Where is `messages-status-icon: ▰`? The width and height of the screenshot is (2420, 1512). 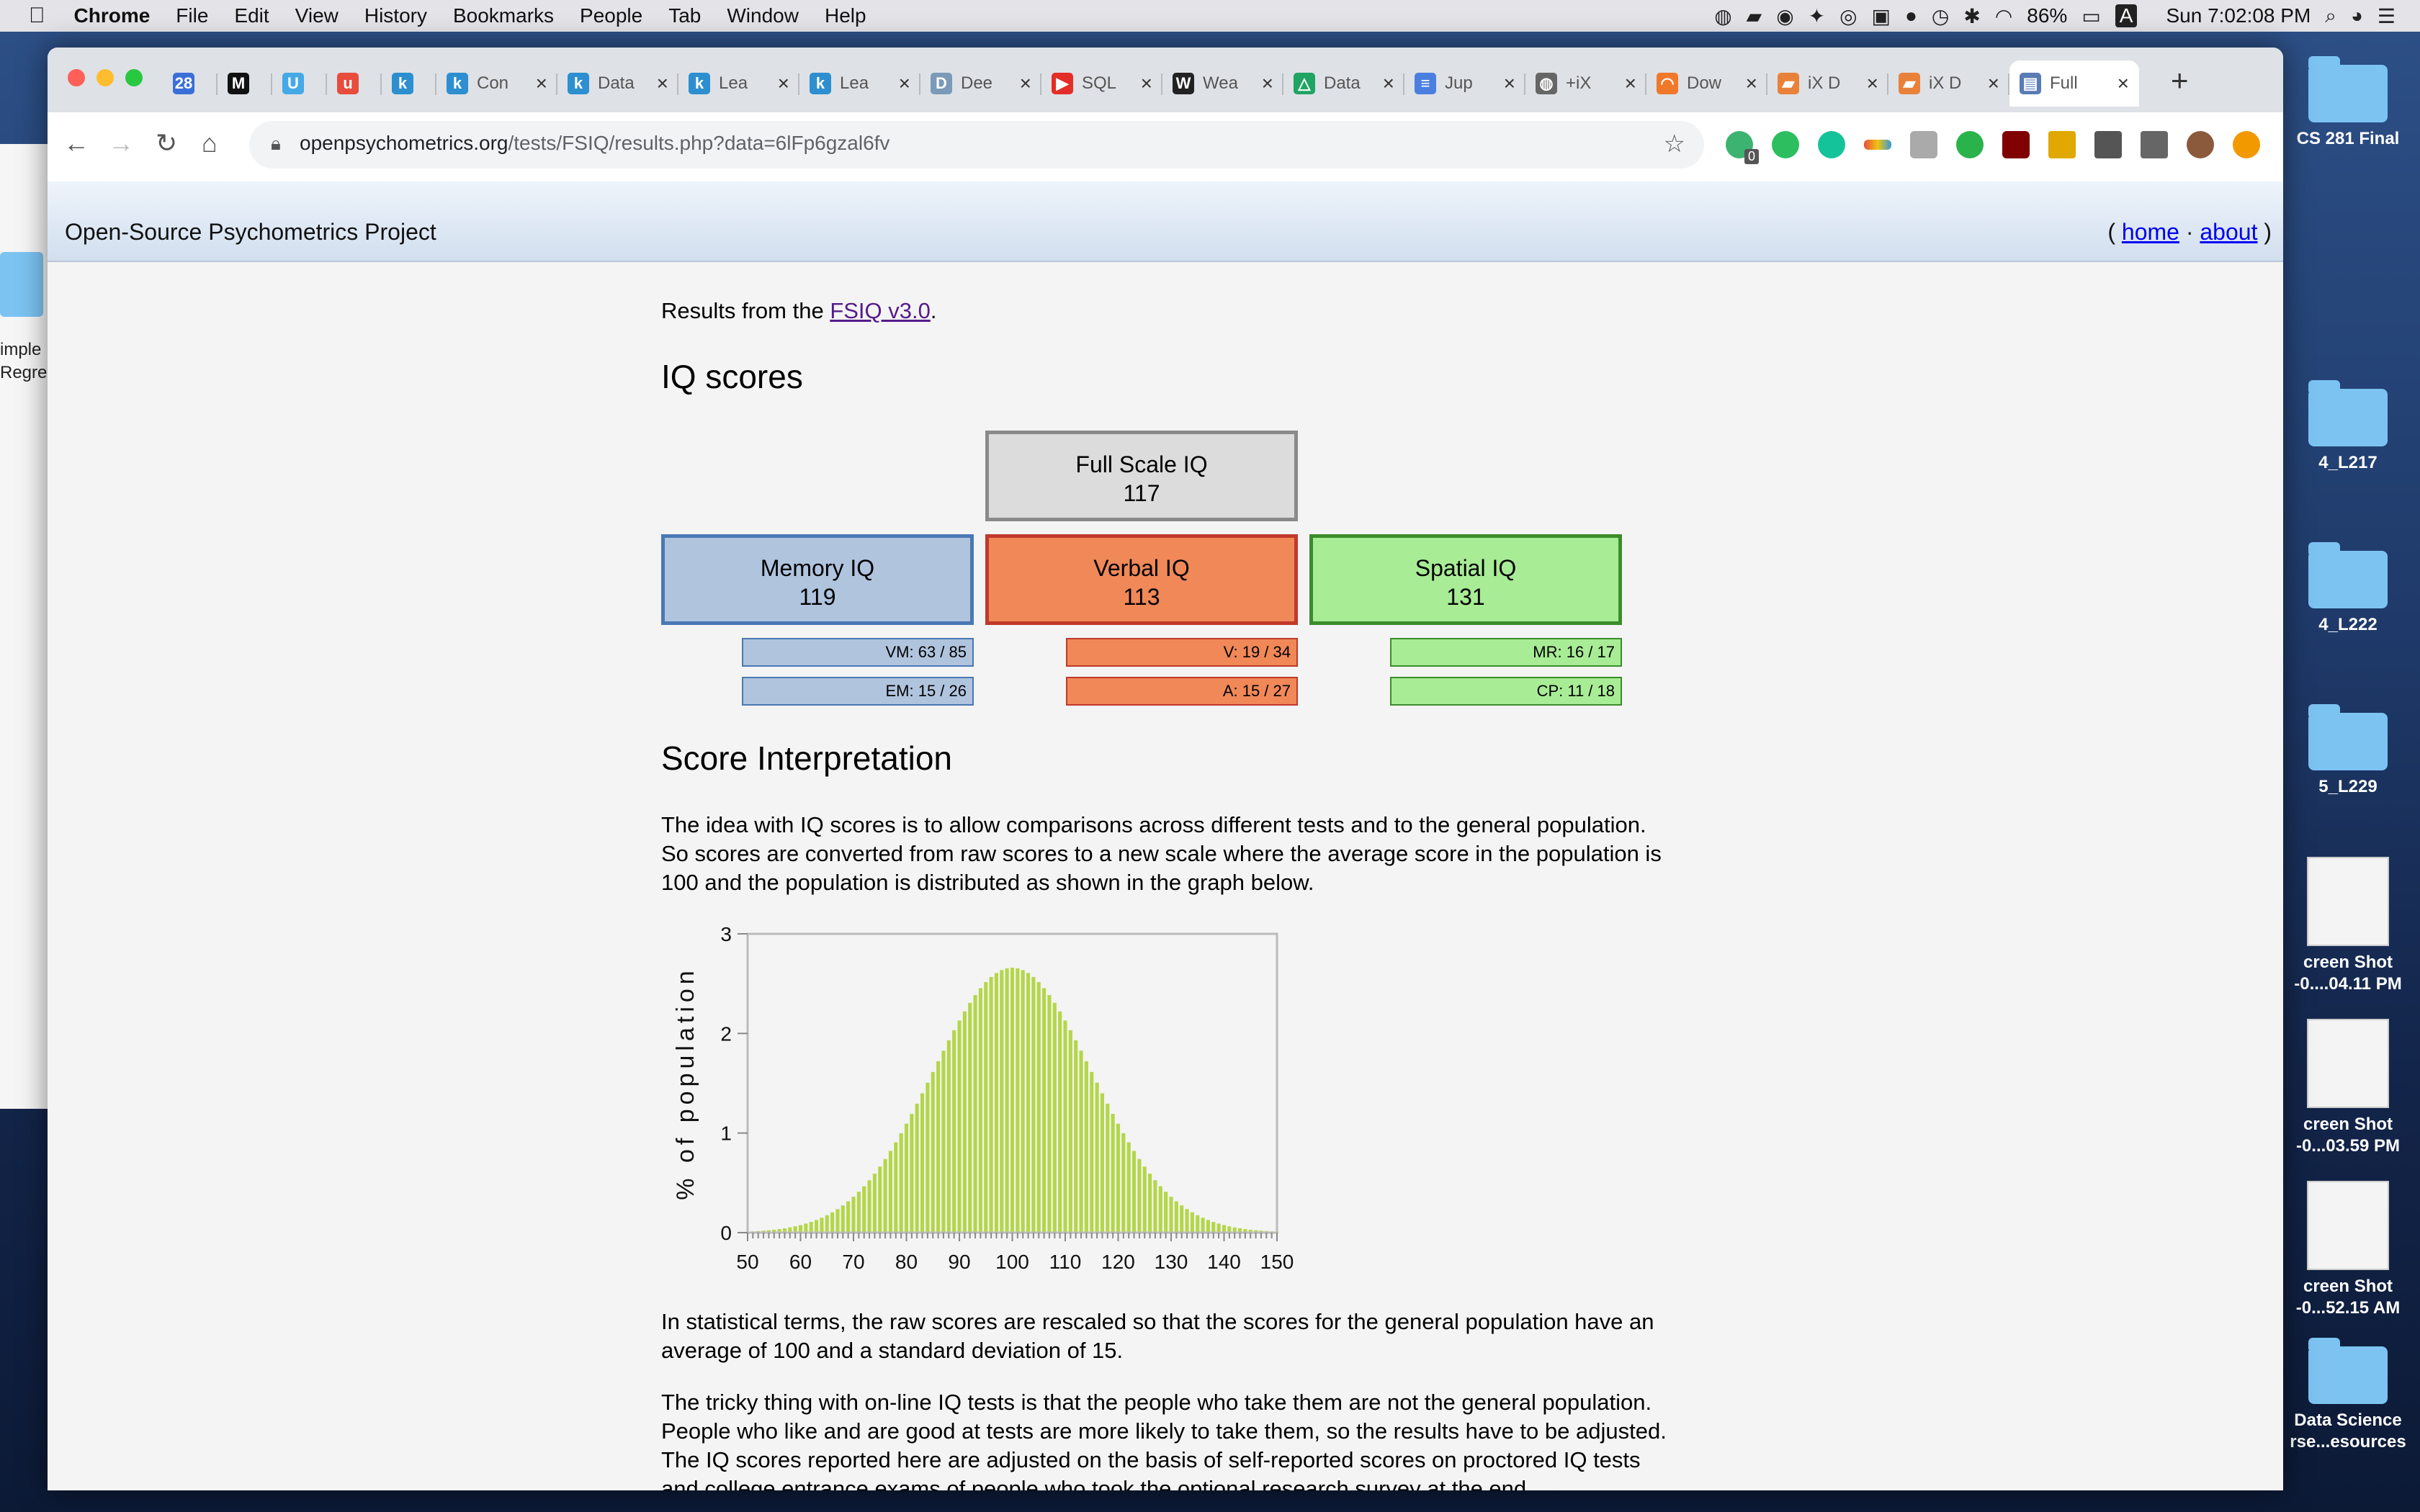
messages-status-icon: ▰ is located at coordinates (1754, 16).